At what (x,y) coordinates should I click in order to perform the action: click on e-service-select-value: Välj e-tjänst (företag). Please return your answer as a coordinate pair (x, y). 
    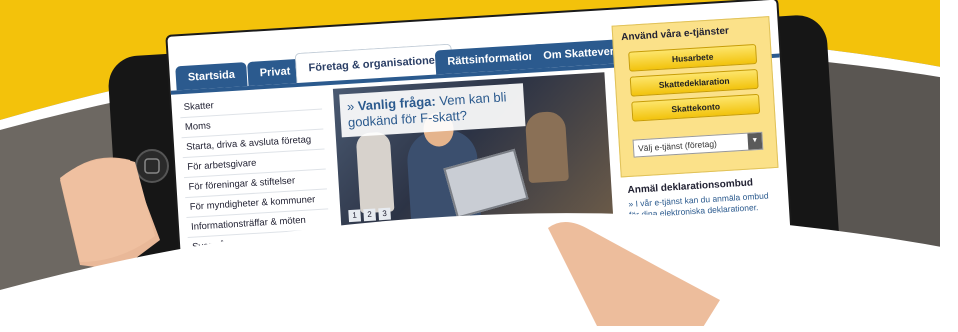
    Looking at the image, I should click on (677, 146).